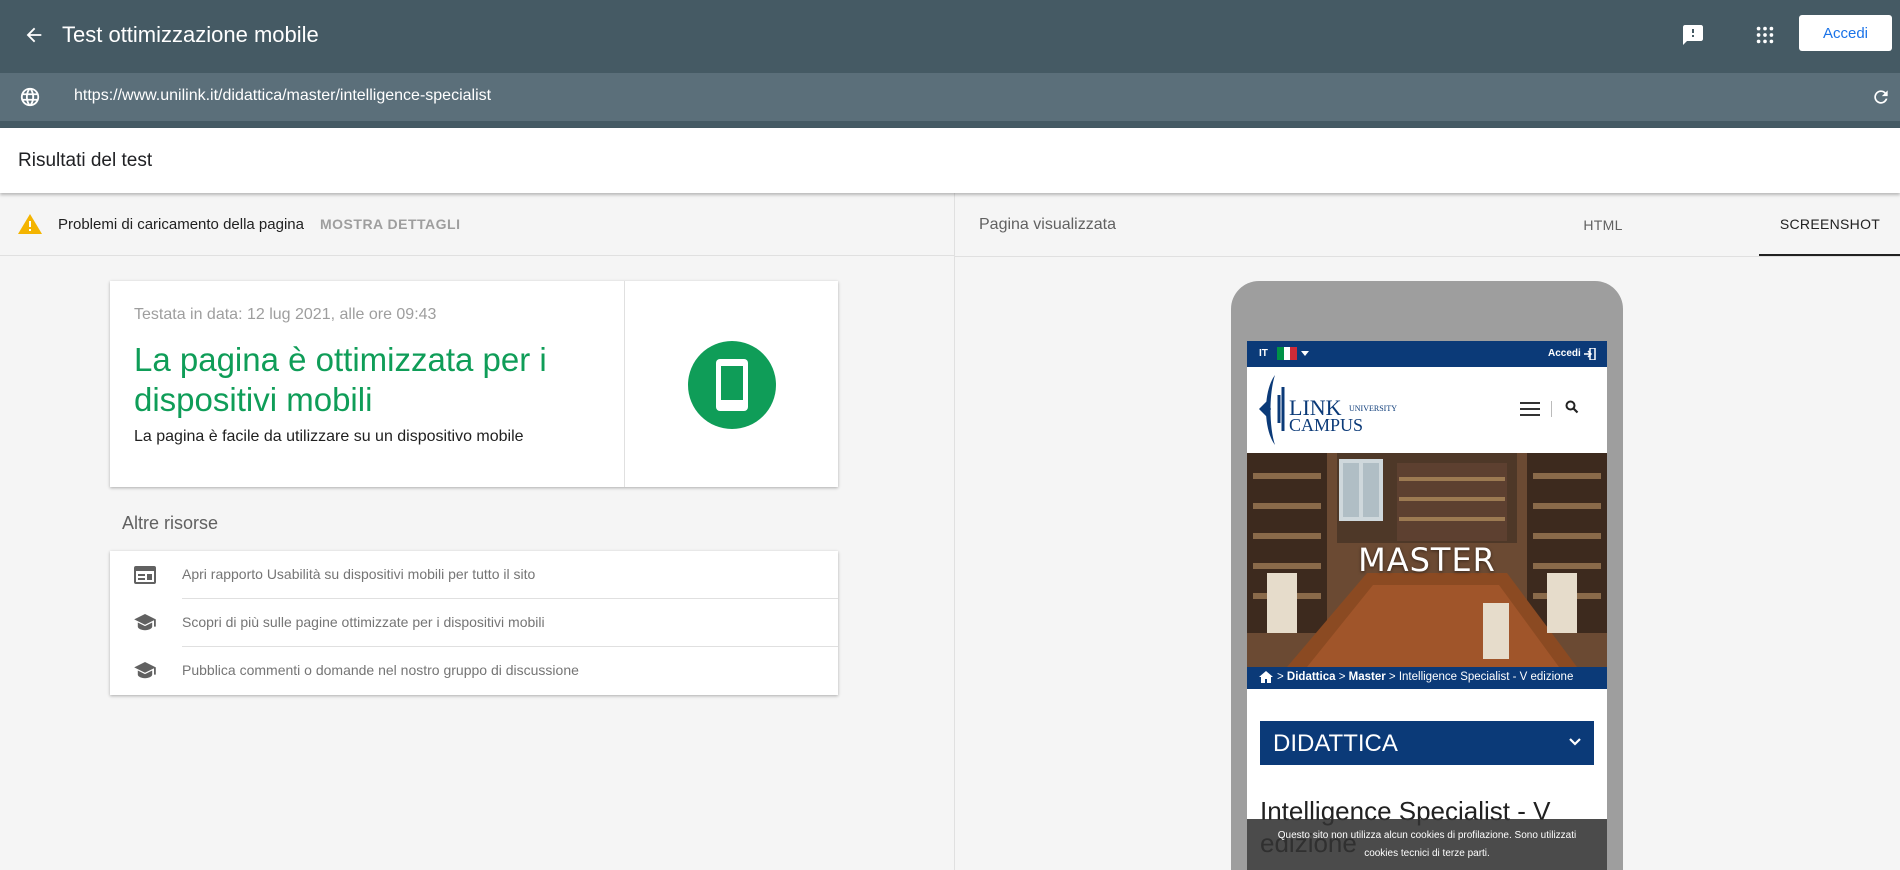 Image resolution: width=1900 pixels, height=870 pixels. Describe the element at coordinates (190, 34) in the screenshot. I see `app-title: Test ottimizzazione mobile` at that location.